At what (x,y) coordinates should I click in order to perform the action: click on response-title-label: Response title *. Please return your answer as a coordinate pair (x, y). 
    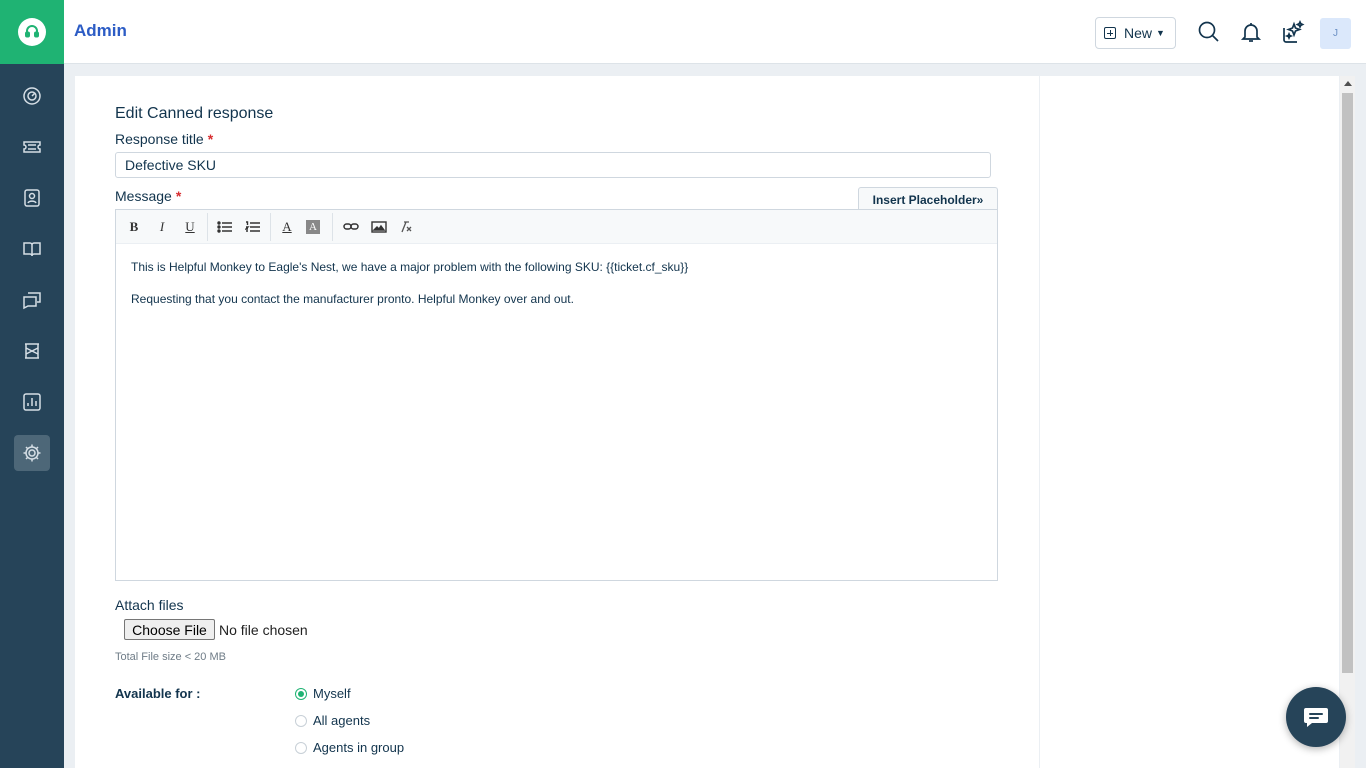
    Looking at the image, I should click on (164, 139).